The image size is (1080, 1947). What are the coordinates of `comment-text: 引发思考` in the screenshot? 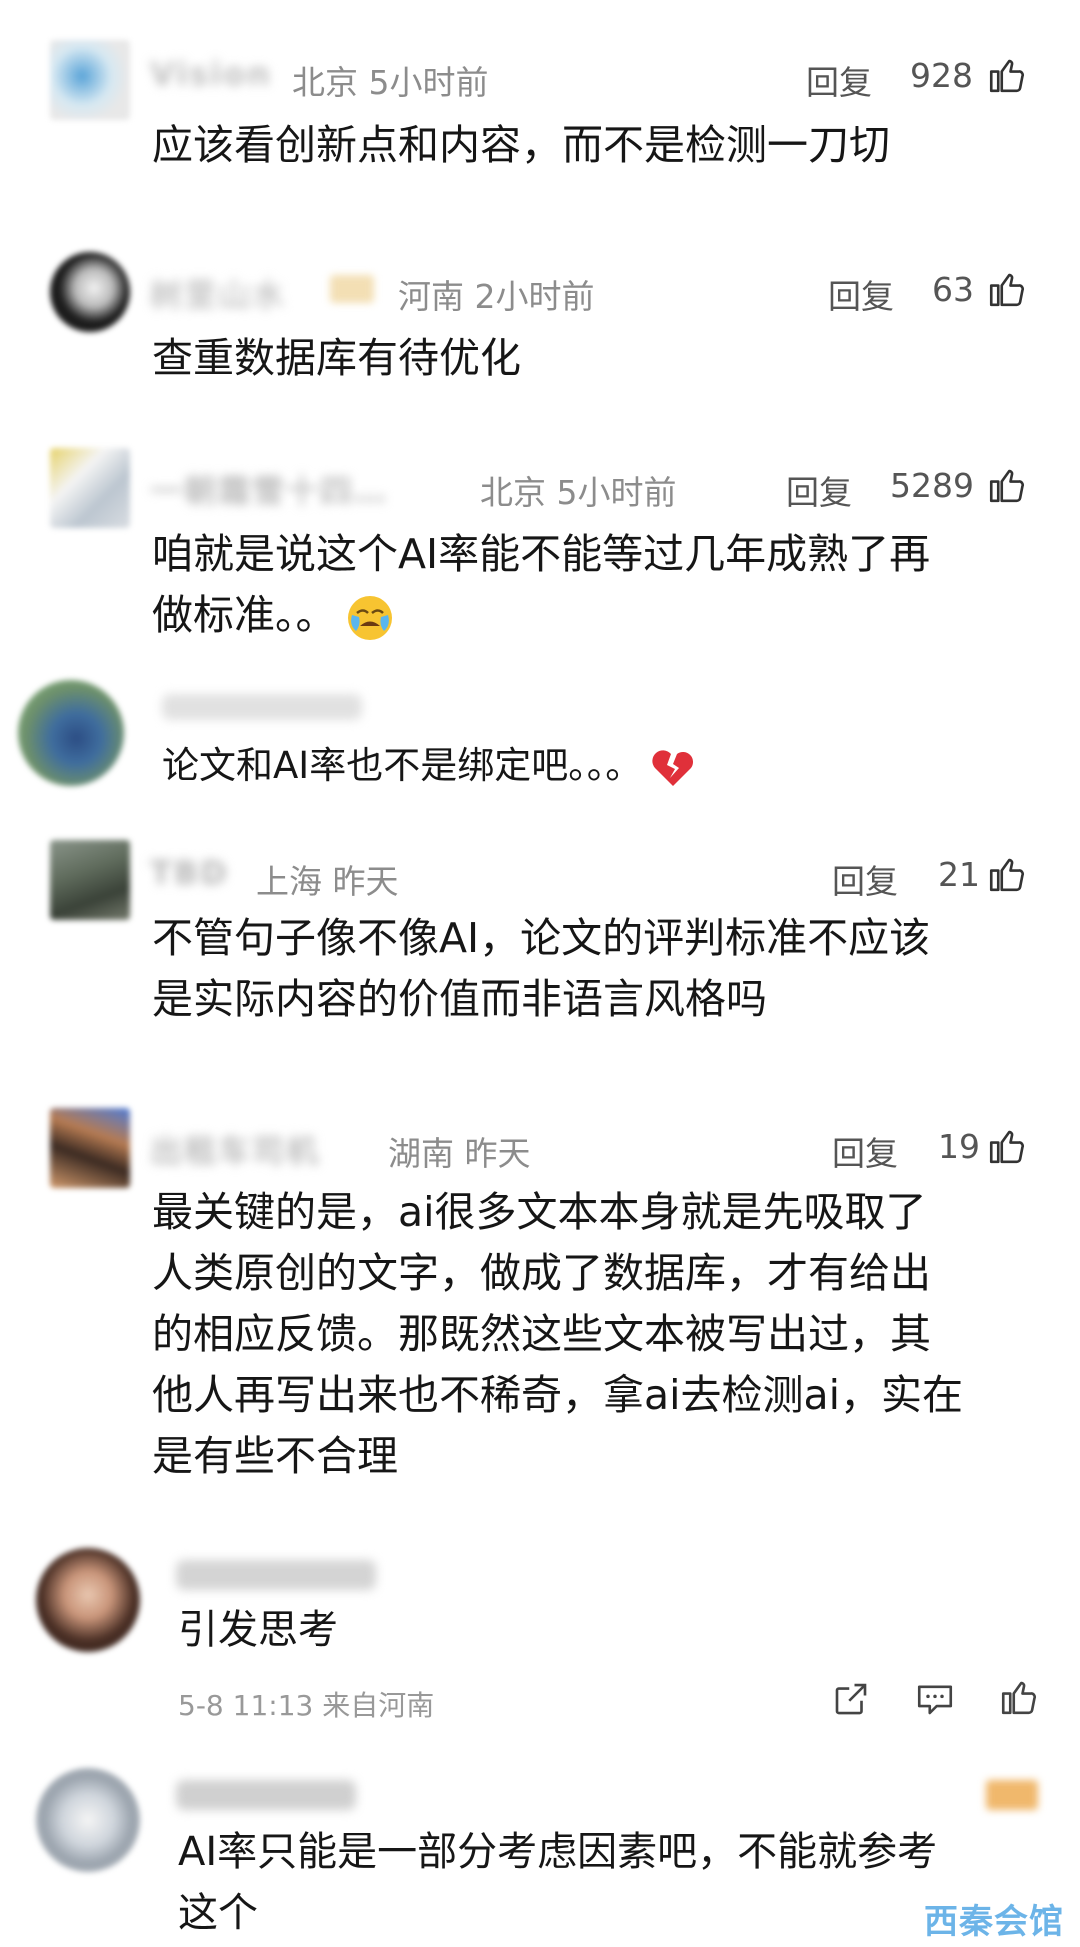 It's located at (258, 1630).